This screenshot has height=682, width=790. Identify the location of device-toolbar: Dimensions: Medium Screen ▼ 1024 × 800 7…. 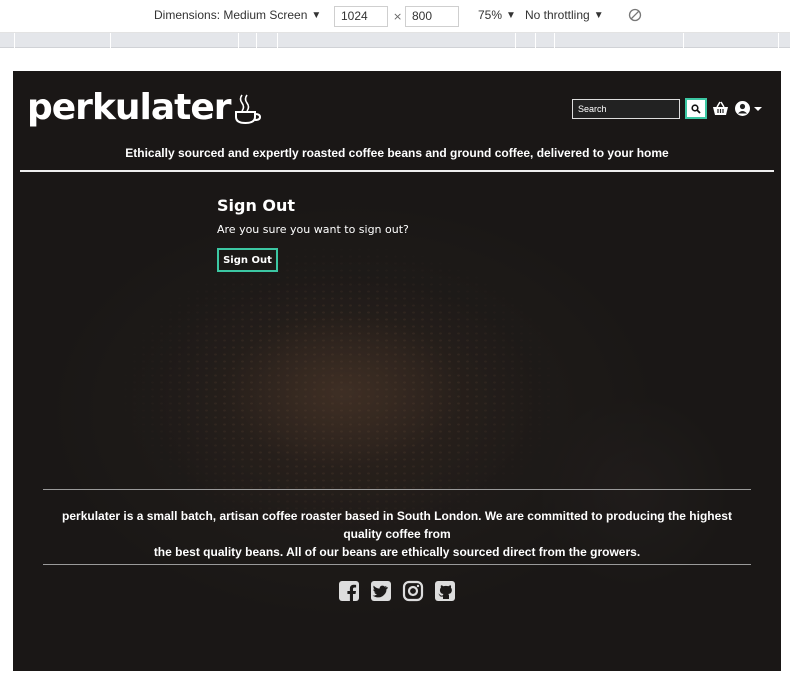
(395, 16).